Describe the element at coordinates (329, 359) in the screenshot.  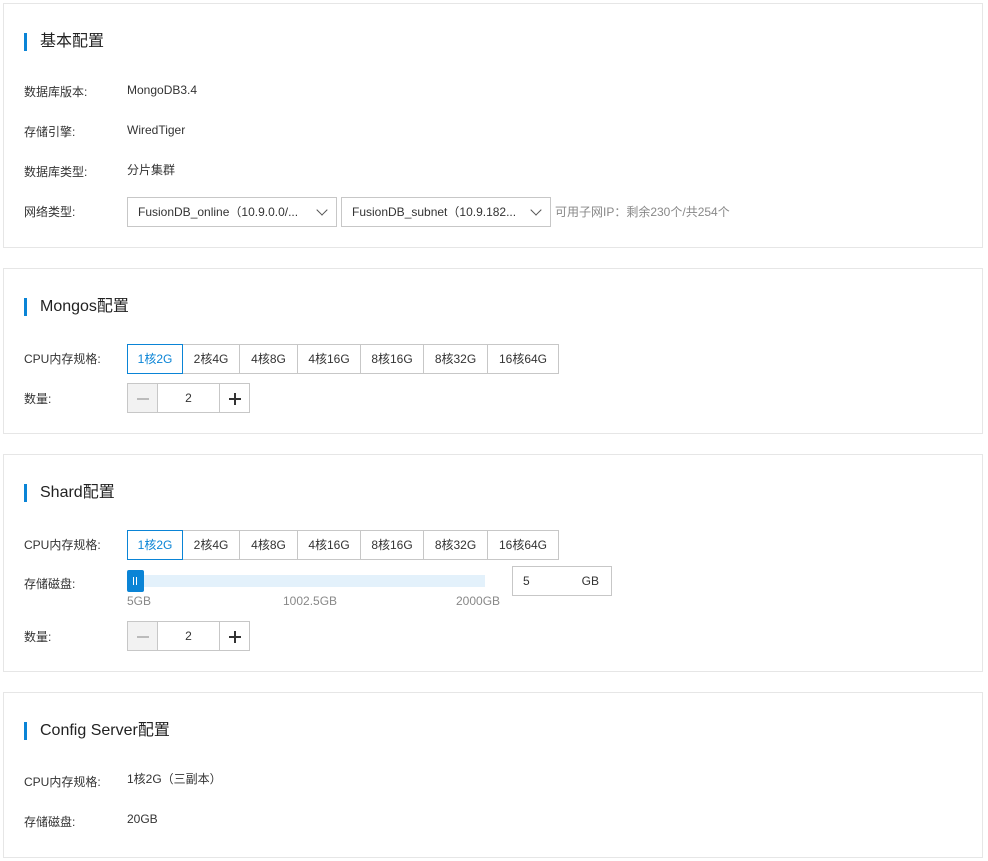
I see `mongos-spec-option: 4核16G` at that location.